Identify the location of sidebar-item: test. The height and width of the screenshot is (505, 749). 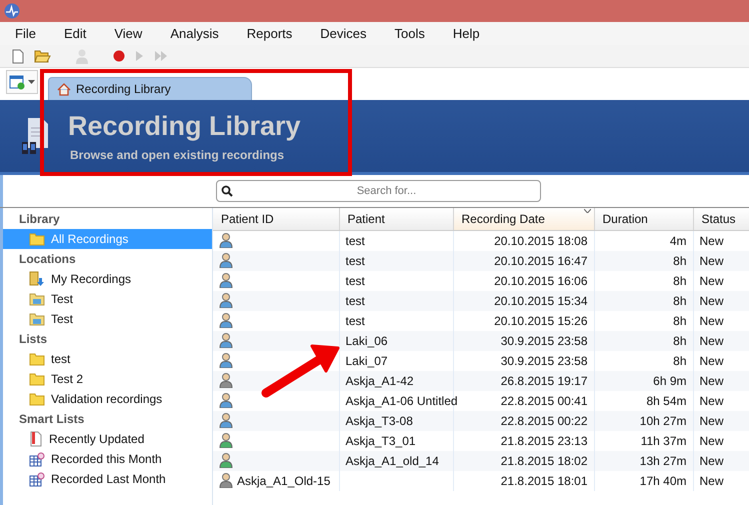
(107, 359).